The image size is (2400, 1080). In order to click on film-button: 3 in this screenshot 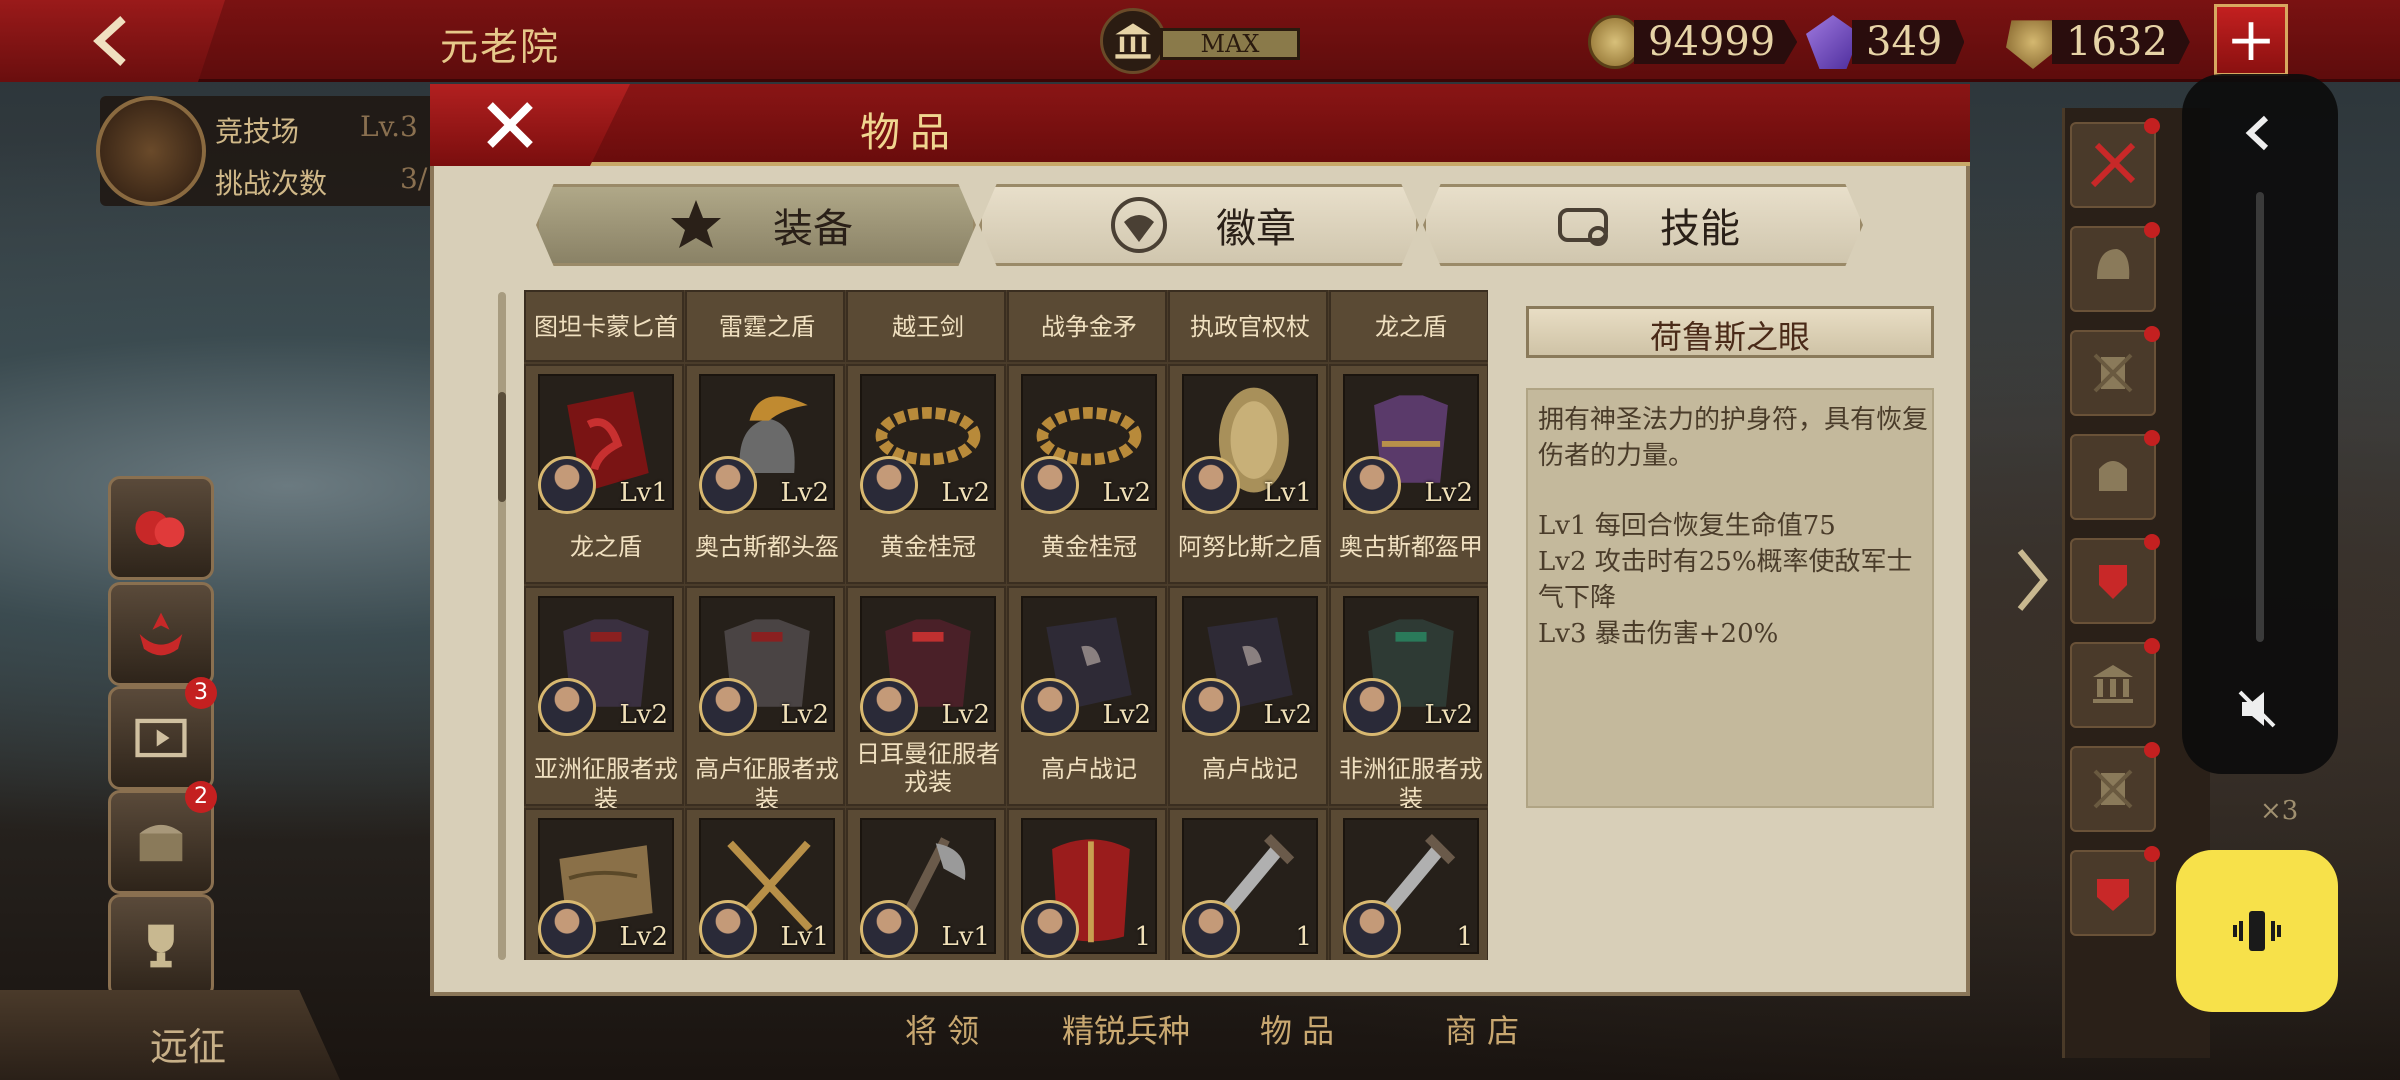, I will do `click(162, 733)`.